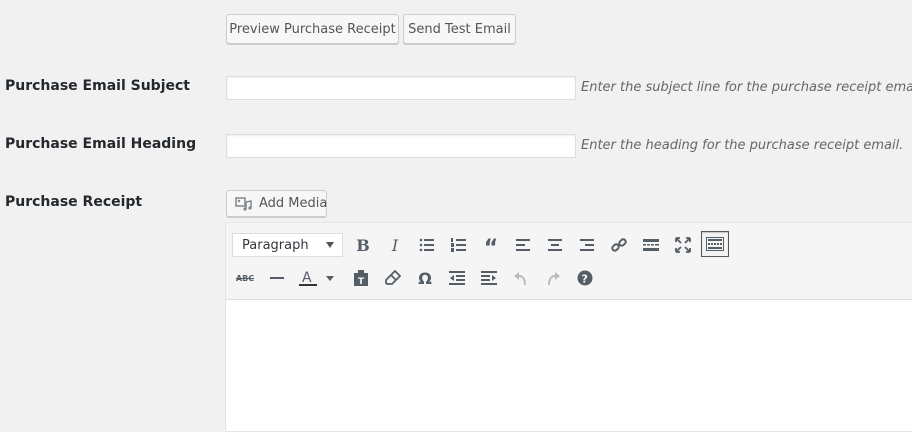 The image size is (912, 432). I want to click on special-character-icon: Ω, so click(425, 278).